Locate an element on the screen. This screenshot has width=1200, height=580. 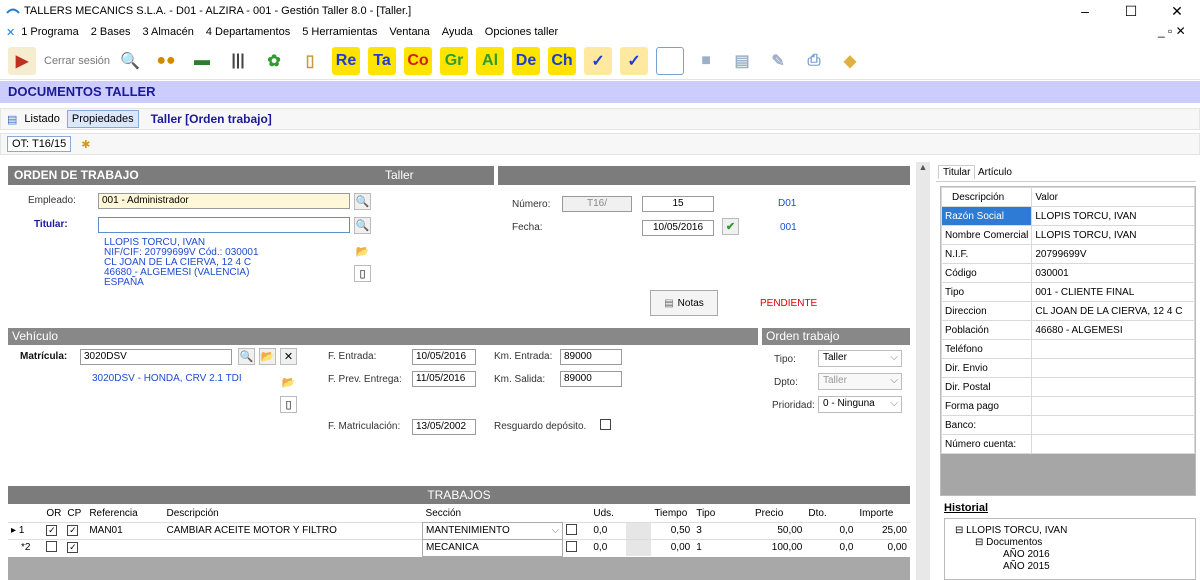
users-icon: ●● is located at coordinates (166, 61).